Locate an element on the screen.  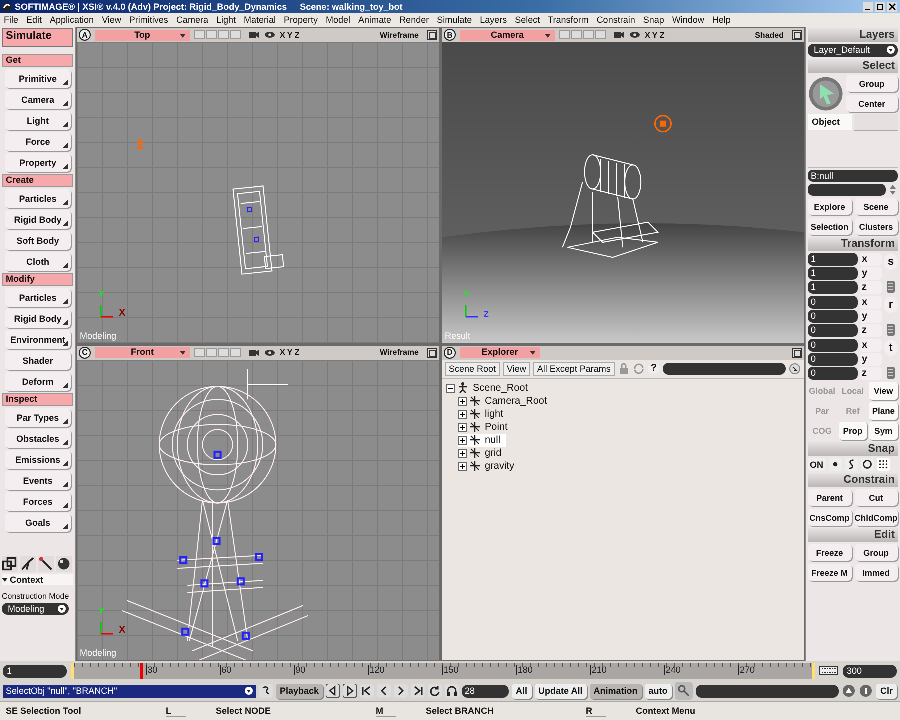
tree-item: grid is located at coordinates (482, 453).